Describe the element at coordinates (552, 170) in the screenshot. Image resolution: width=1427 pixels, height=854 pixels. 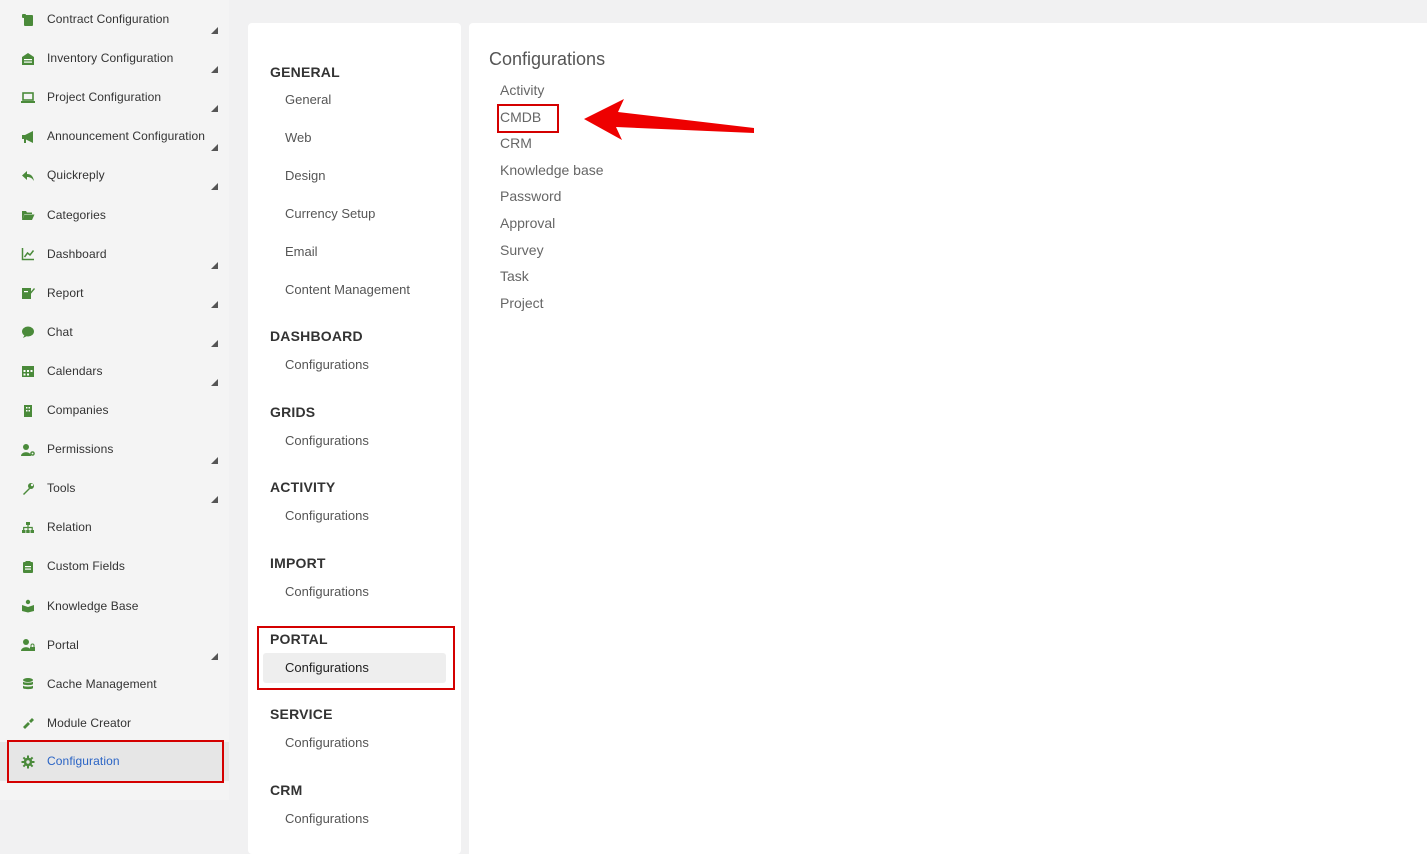
I see `config-link-knowledge-base: Knowledge base` at that location.